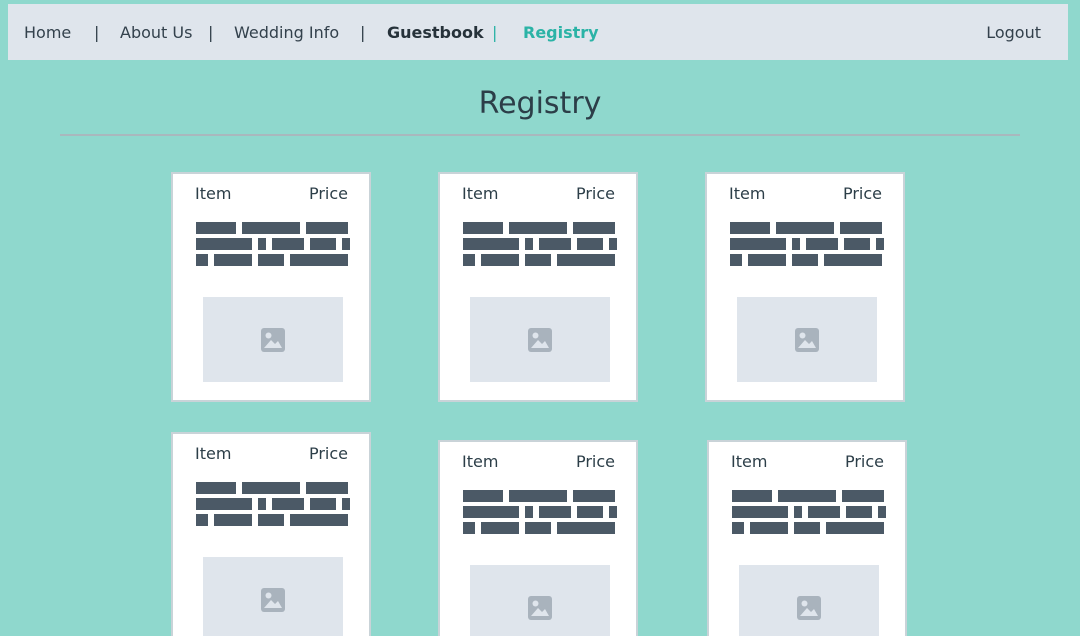 The width and height of the screenshot is (1080, 636). I want to click on title-divider, so click(540, 135).